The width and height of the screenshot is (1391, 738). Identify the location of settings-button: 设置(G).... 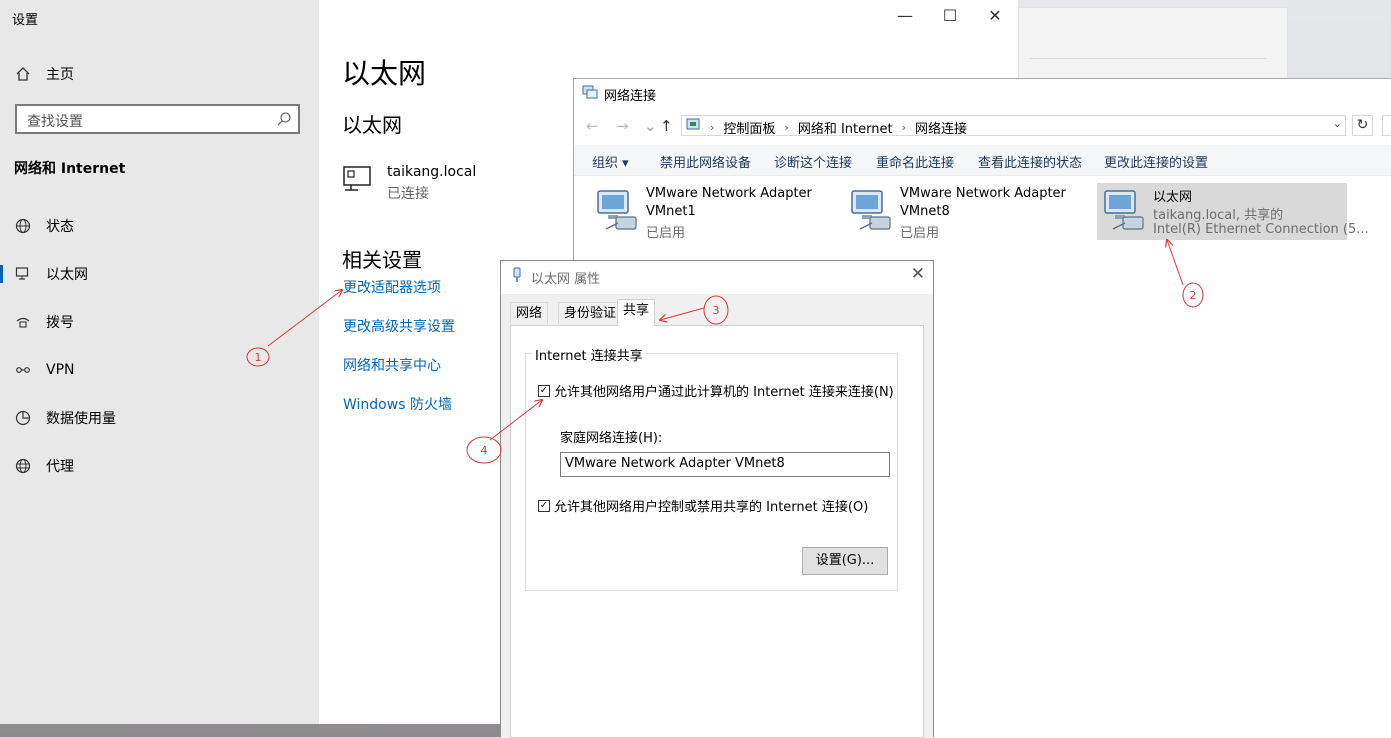
(845, 561).